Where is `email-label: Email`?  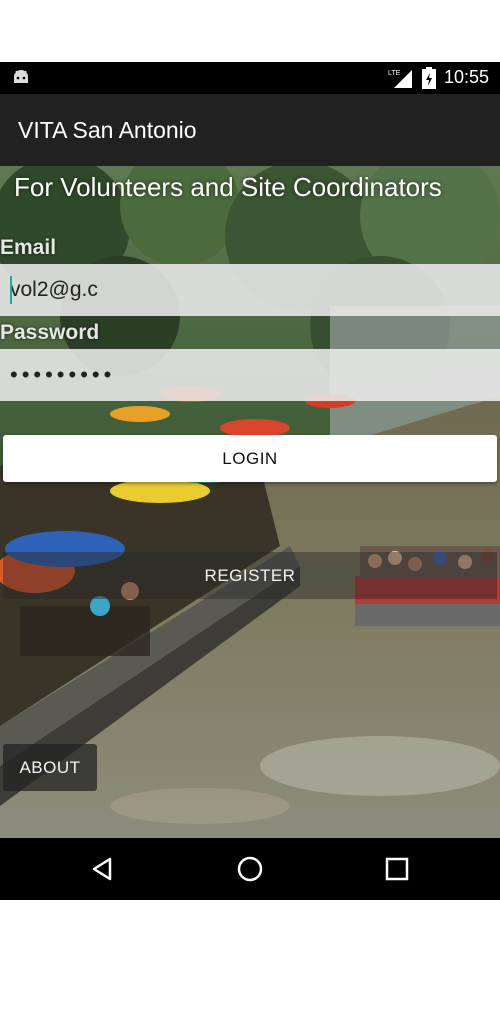 email-label: Email is located at coordinates (28, 247).